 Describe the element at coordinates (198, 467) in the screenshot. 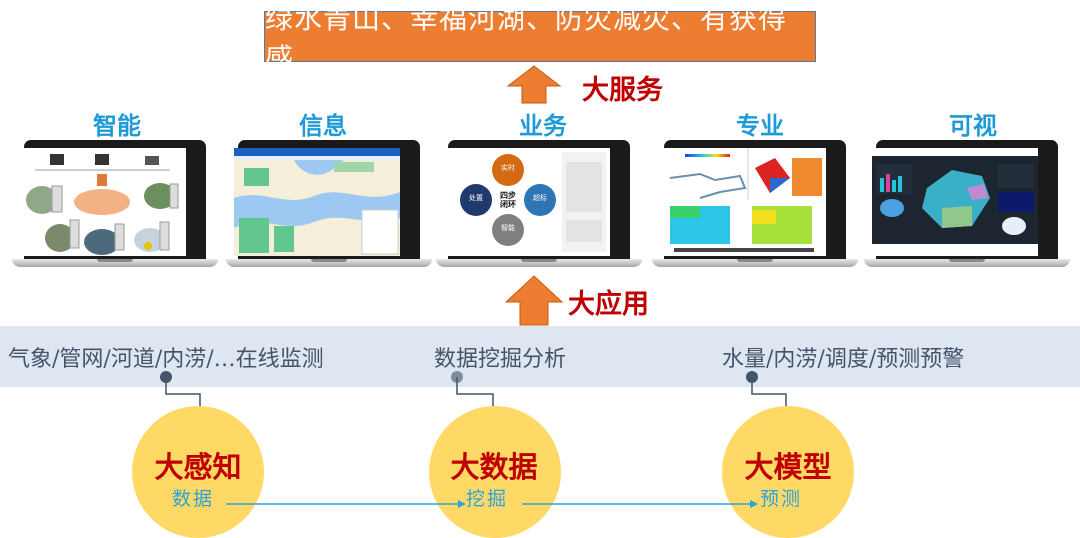

I see `circle-title-perception: 大感知` at that location.